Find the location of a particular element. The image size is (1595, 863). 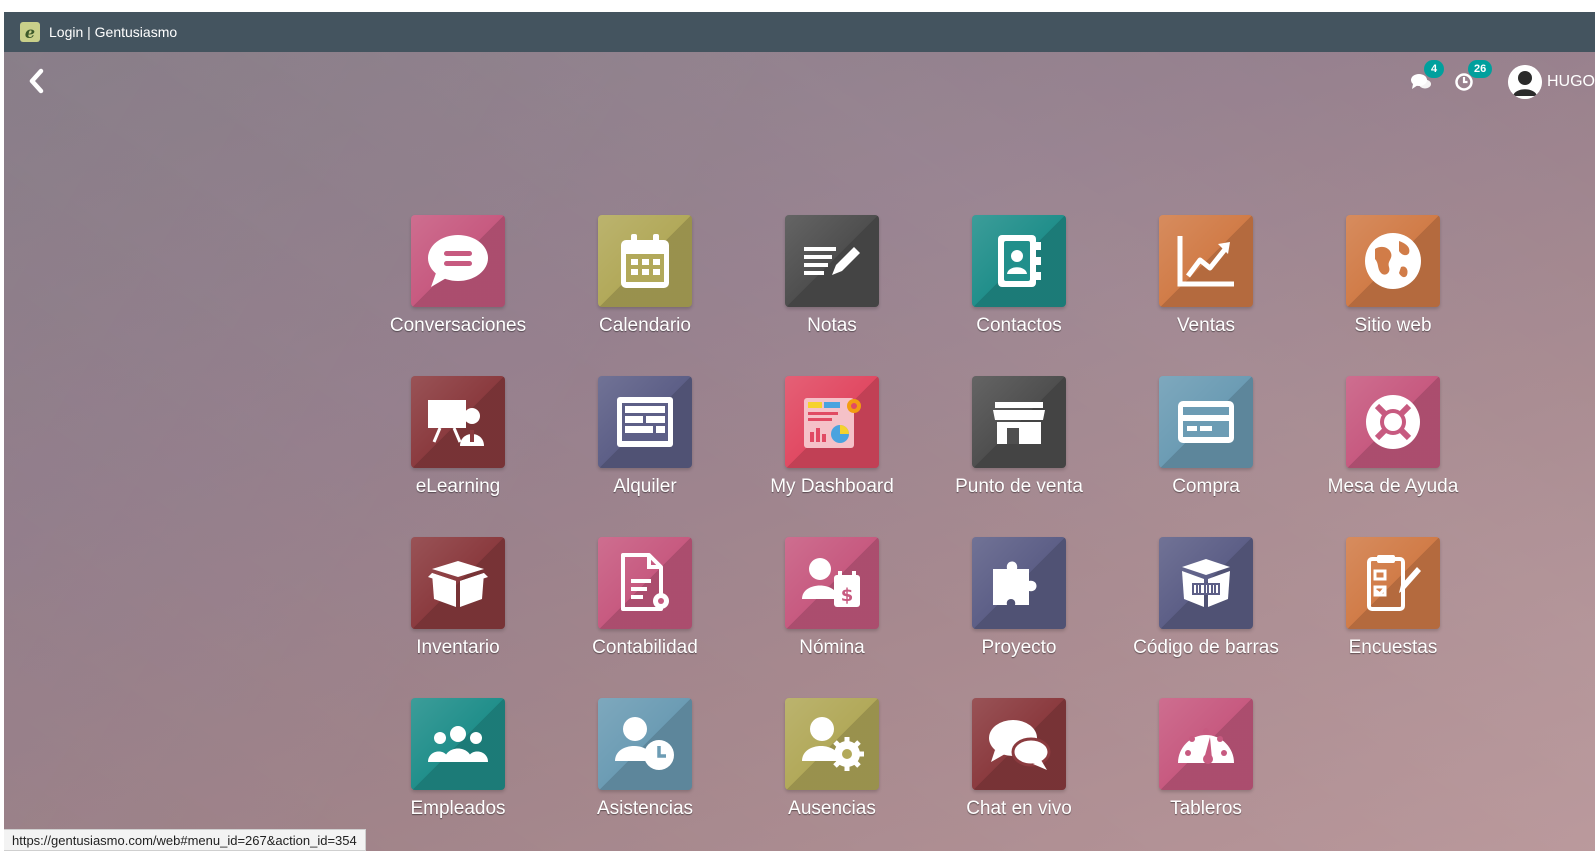

app-alquiler: Alquiler is located at coordinates (645, 446).